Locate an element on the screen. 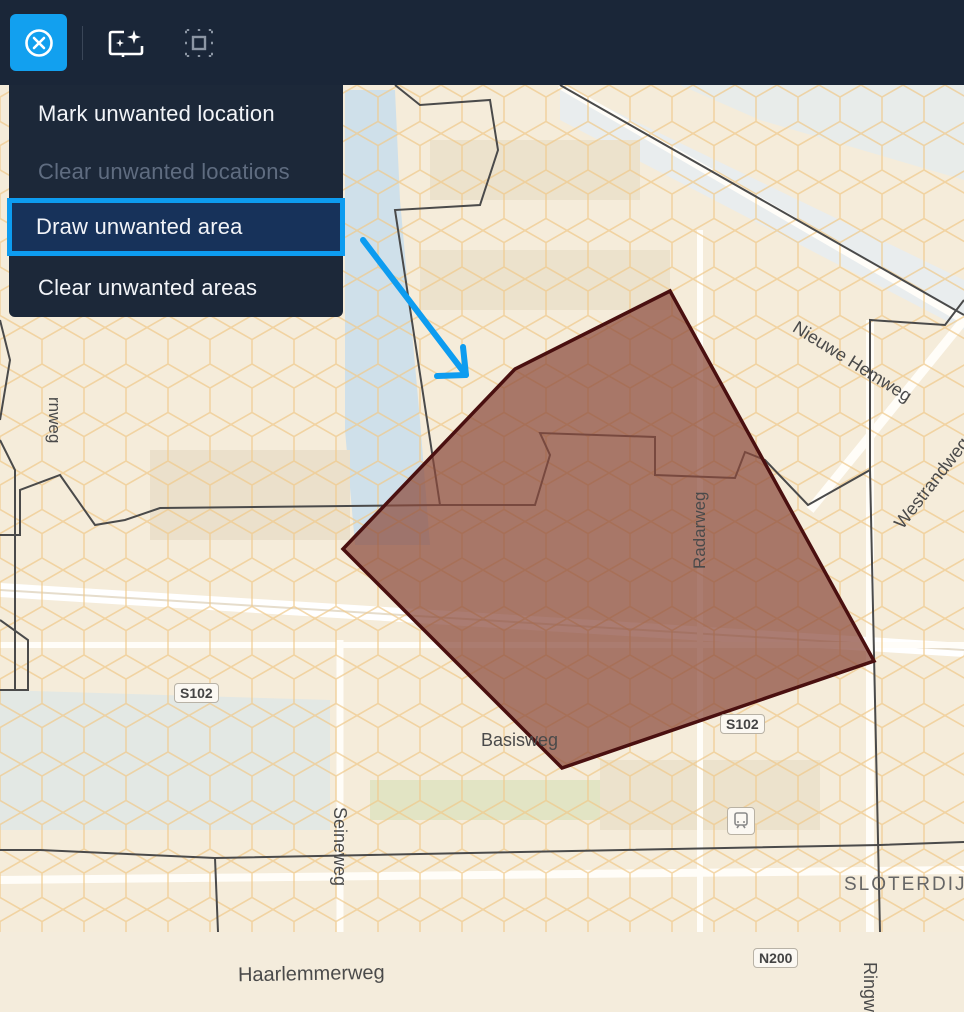 This screenshot has width=964, height=1012. street-label-seineweg: Seineweg is located at coordinates (340, 847).